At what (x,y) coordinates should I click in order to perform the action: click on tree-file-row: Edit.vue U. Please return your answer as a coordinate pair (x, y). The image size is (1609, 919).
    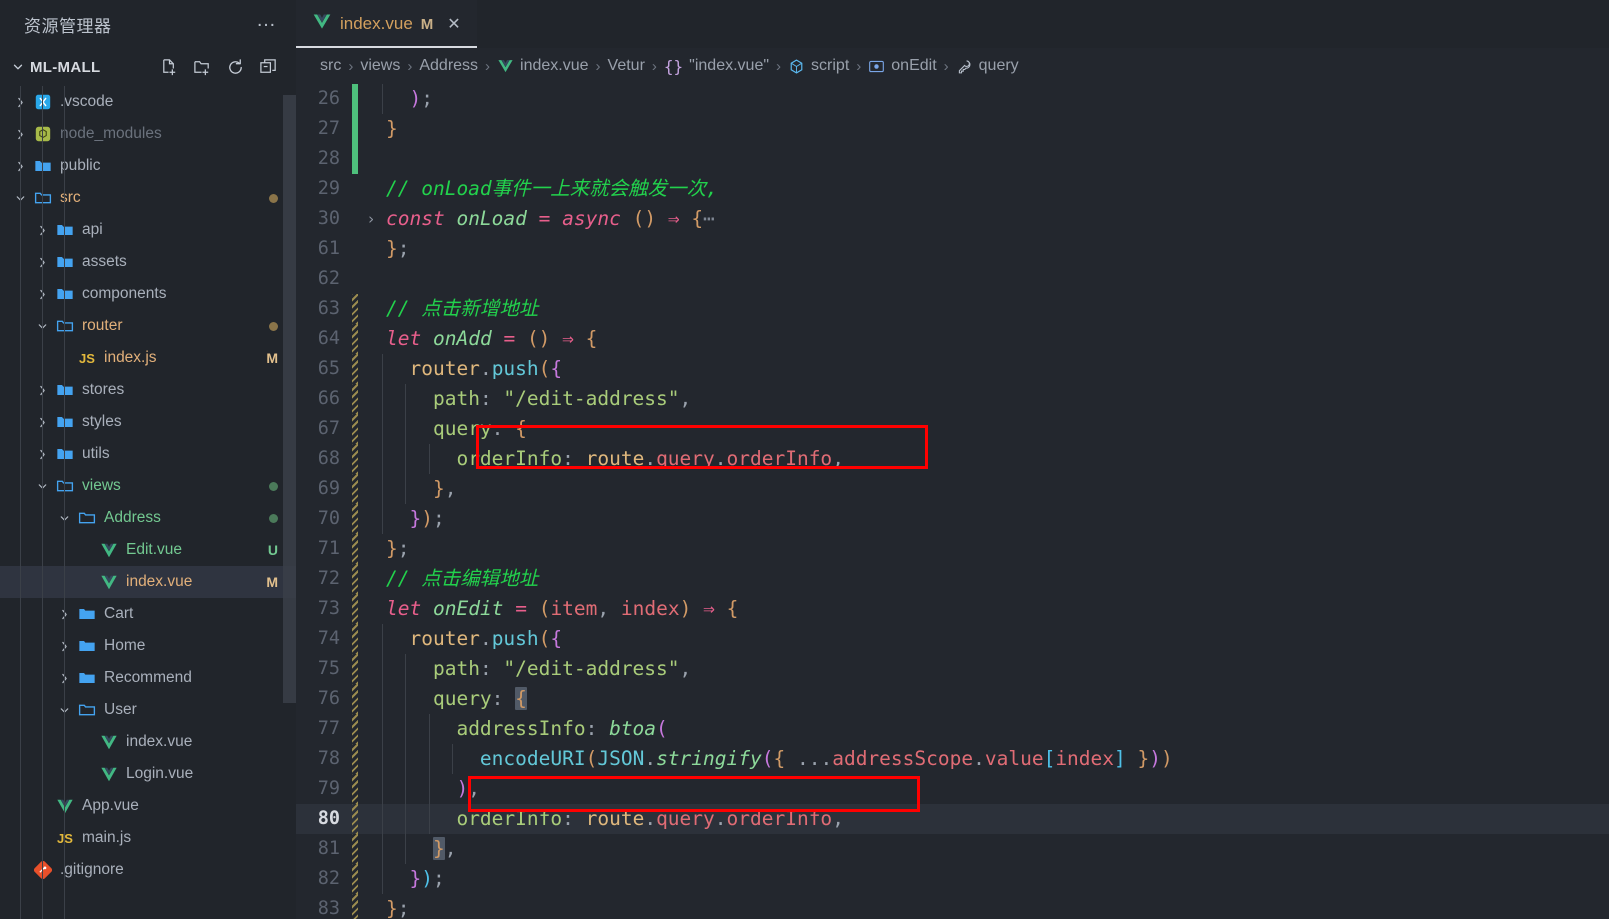
    Looking at the image, I should click on (148, 550).